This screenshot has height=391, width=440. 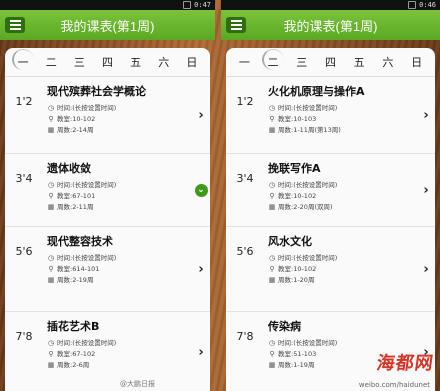 I want to click on course-name: 插花艺术B, so click(x=73, y=326).